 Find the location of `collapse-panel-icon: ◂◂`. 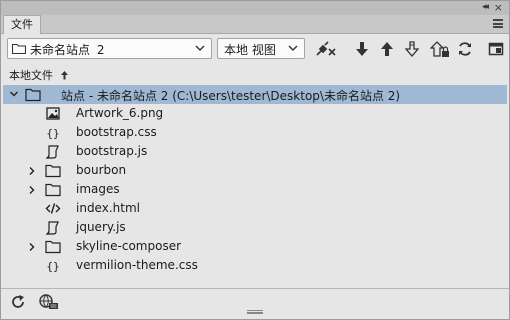

collapse-panel-icon: ◂◂ is located at coordinates (485, 7).